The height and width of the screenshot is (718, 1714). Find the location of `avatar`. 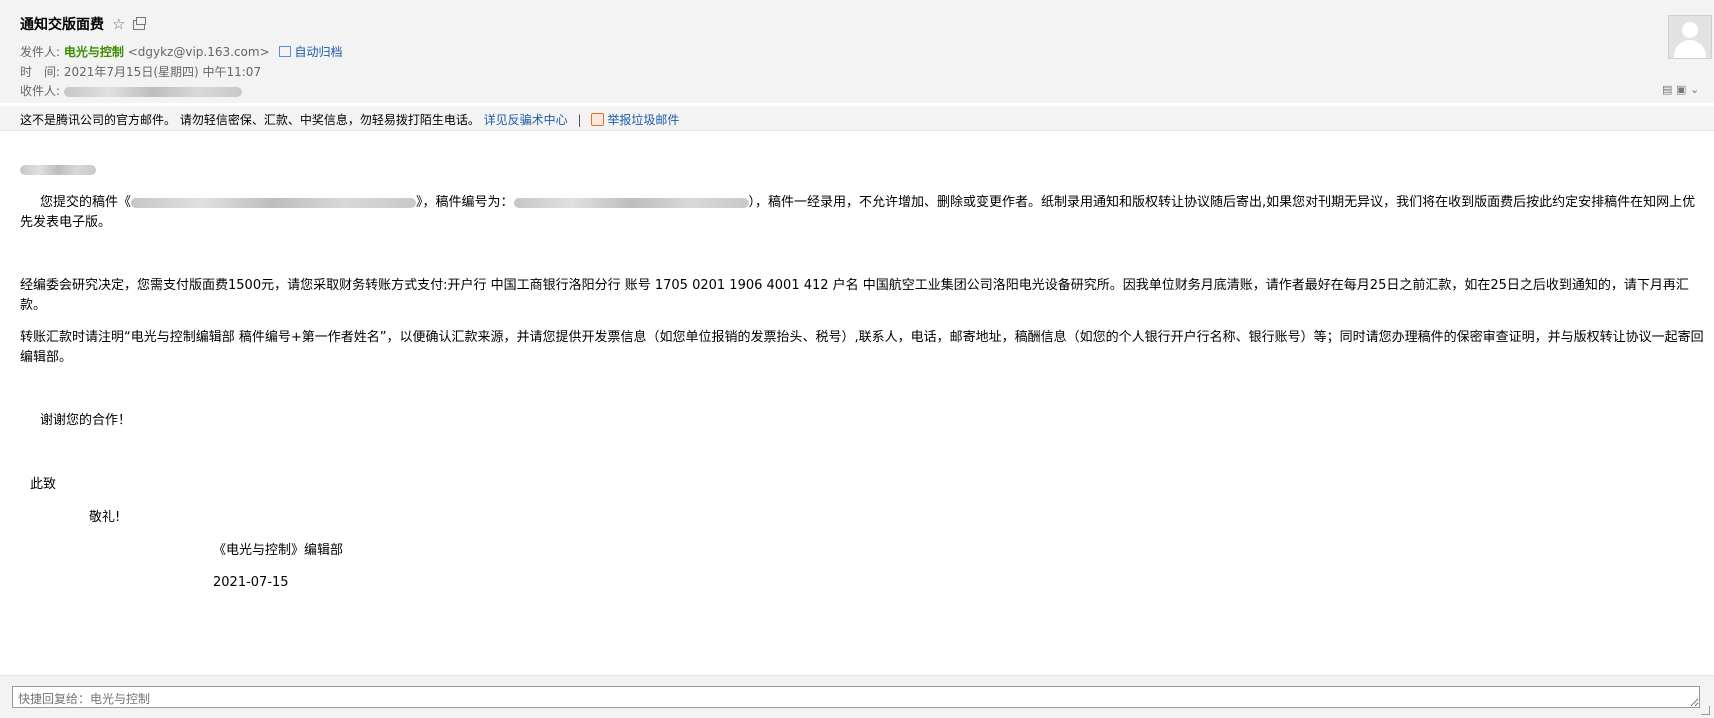

avatar is located at coordinates (1690, 37).